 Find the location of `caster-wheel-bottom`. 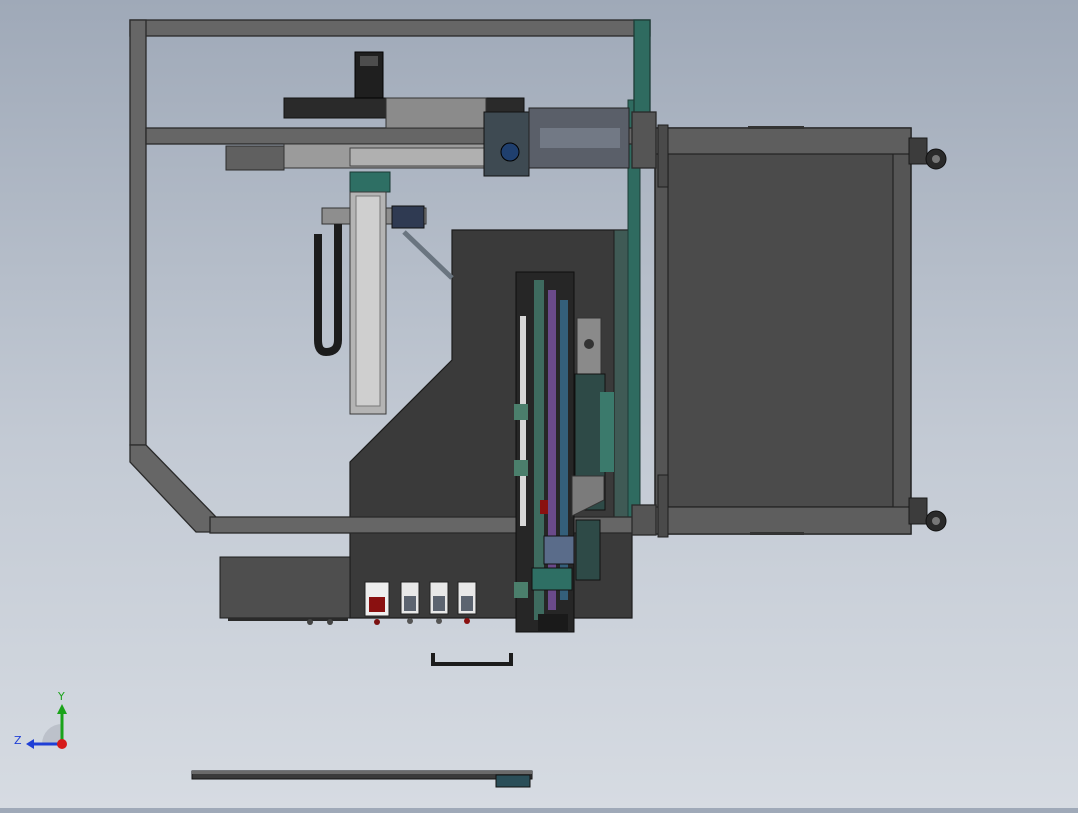

caster-wheel-bottom is located at coordinates (927, 514).